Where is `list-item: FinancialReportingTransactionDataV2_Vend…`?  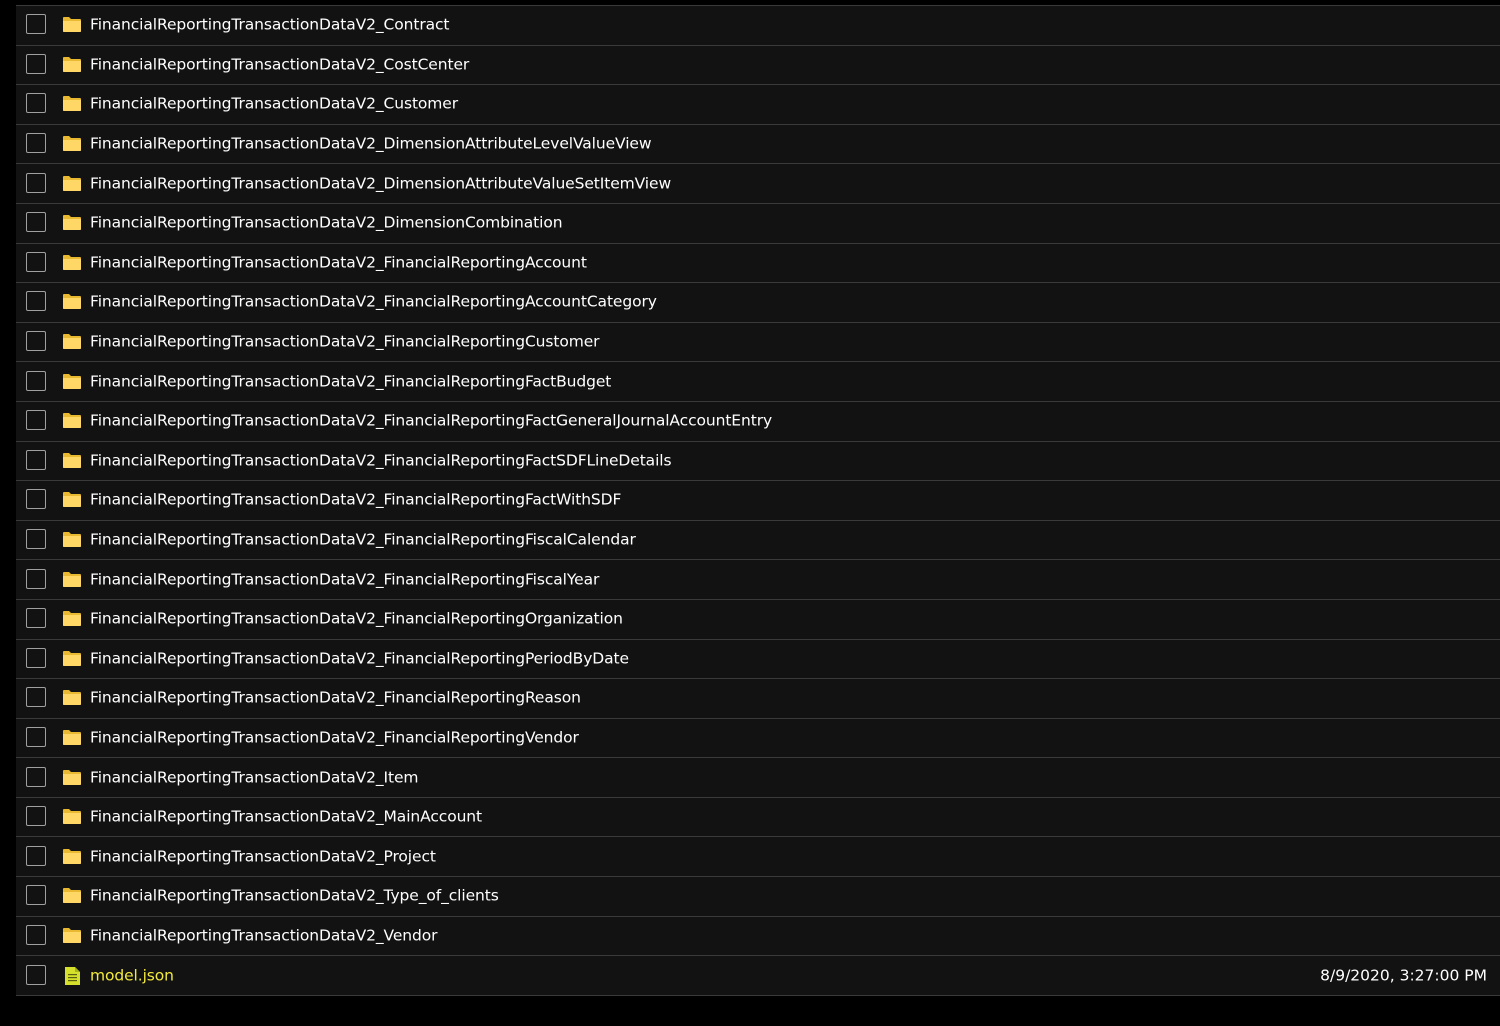 list-item: FinancialReportingTransactionDataV2_Vend… is located at coordinates (758, 936).